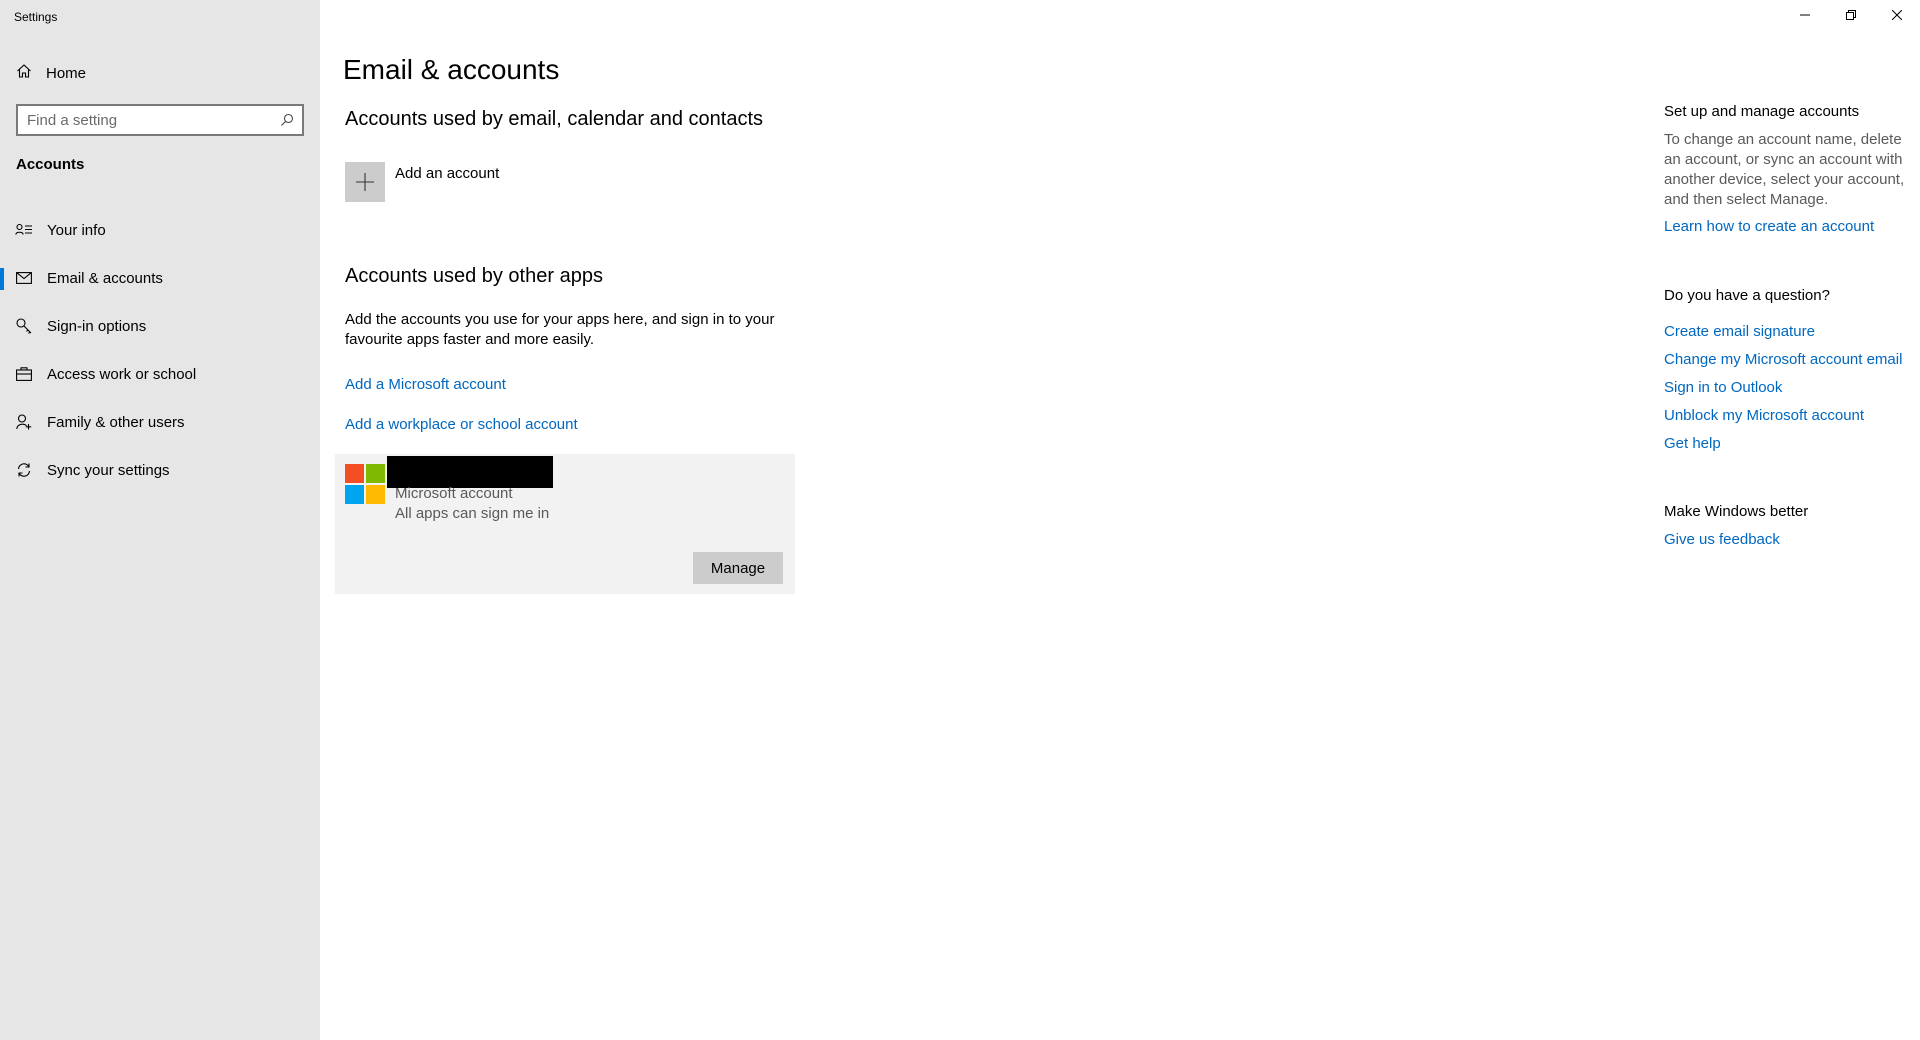  What do you see at coordinates (447, 173) in the screenshot?
I see `add-account-label: Add an account` at bounding box center [447, 173].